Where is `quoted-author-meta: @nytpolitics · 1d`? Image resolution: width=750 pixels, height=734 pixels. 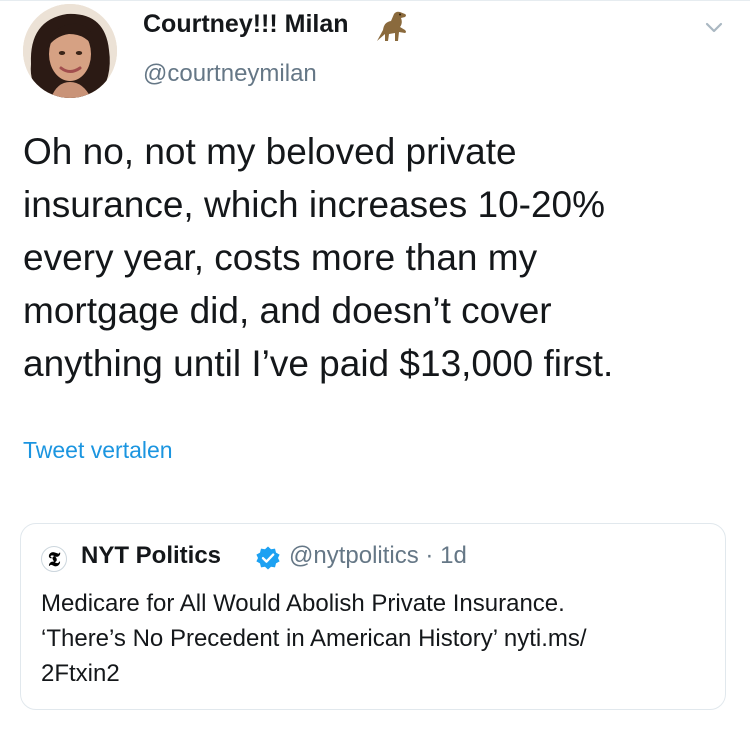
quoted-author-meta: @nytpolitics · 1d is located at coordinates (378, 556).